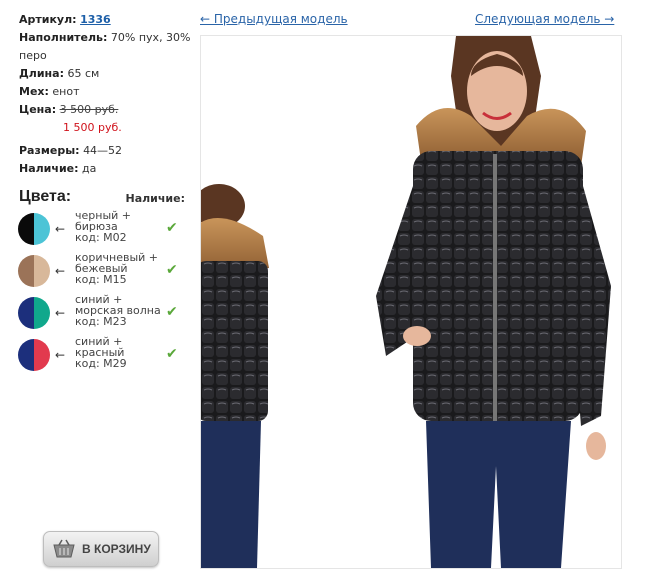 The width and height of the screenshot is (651, 571). Describe the element at coordinates (274, 19) in the screenshot. I see `previous-model-link: ← Предыдущая модель` at that location.